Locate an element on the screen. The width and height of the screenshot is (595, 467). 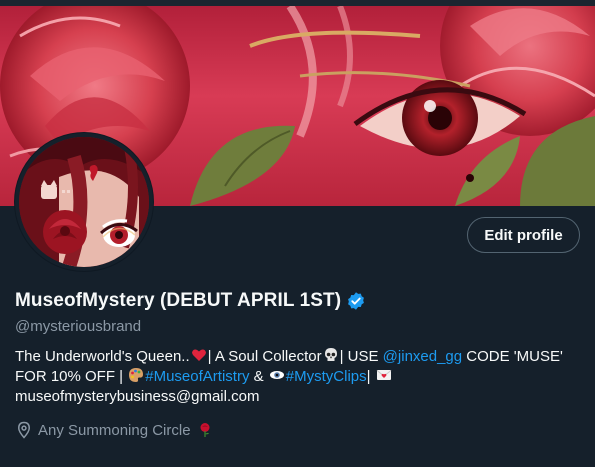
love-letter-emoji-icon is located at coordinates (384, 375).